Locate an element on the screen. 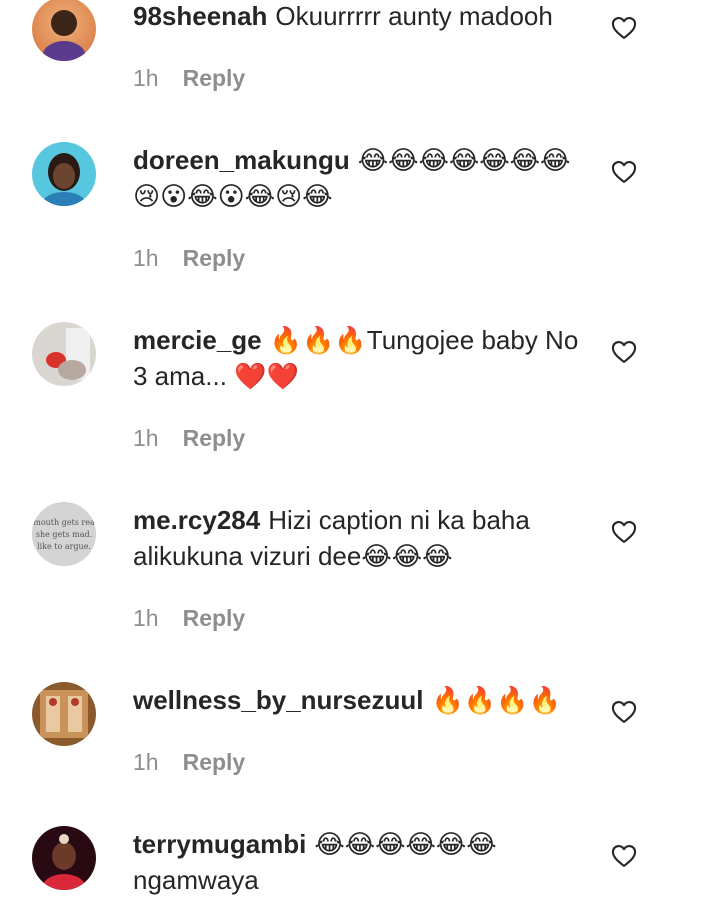  avatar-caption-line: she gets mad. is located at coordinates (64, 534).